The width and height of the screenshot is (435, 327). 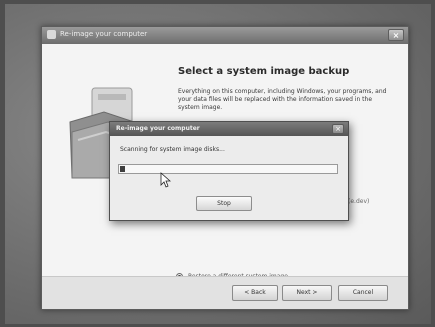 What do you see at coordinates (396, 35) in the screenshot?
I see `wizard-close-button: ×` at bounding box center [396, 35].